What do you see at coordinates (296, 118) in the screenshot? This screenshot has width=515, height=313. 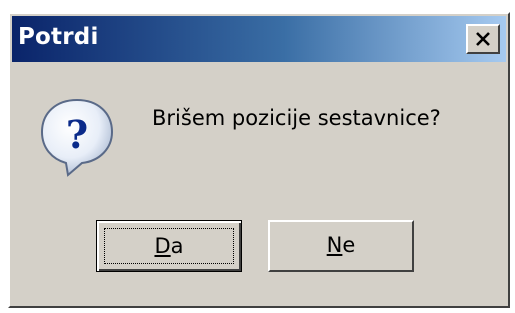 I see `dialog-message: Brišem pozicije sestavnice?` at bounding box center [296, 118].